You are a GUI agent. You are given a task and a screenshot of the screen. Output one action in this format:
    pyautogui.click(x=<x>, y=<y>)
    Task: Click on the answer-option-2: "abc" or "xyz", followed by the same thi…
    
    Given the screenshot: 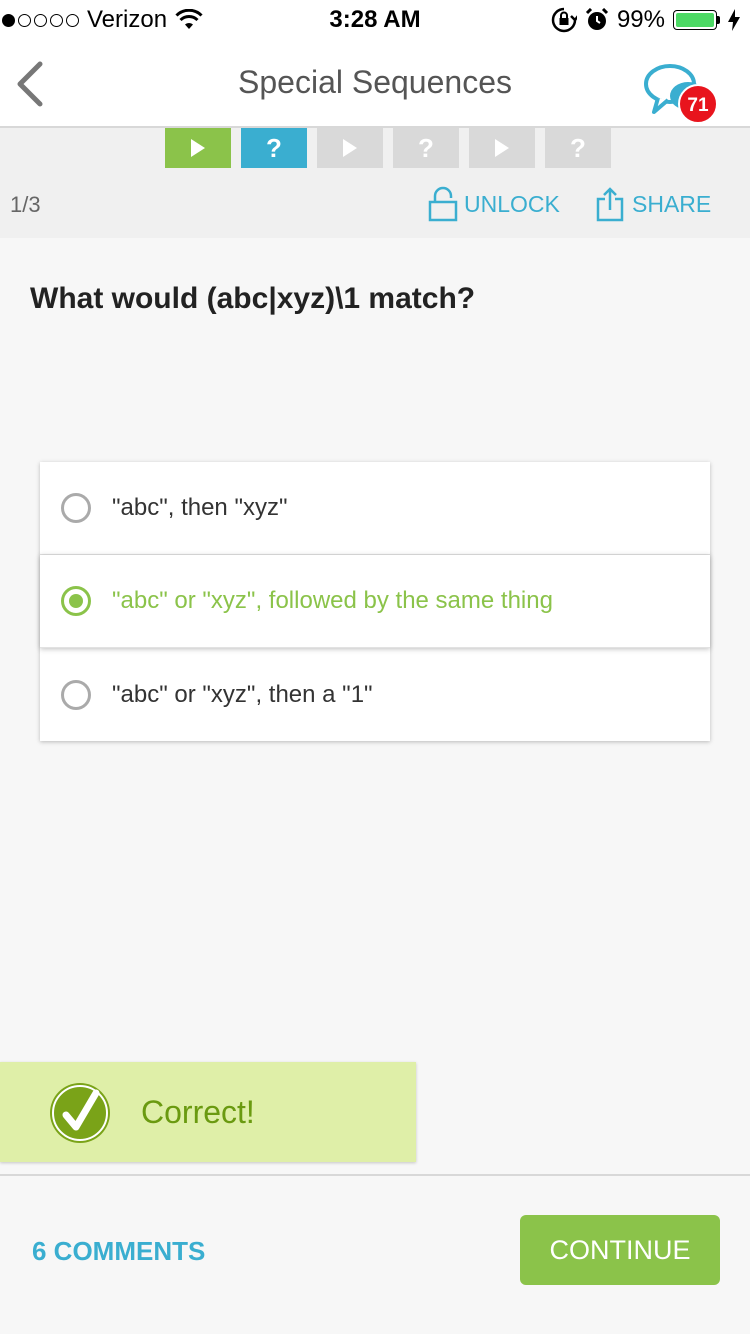 What is the action you would take?
    pyautogui.click(x=375, y=601)
    